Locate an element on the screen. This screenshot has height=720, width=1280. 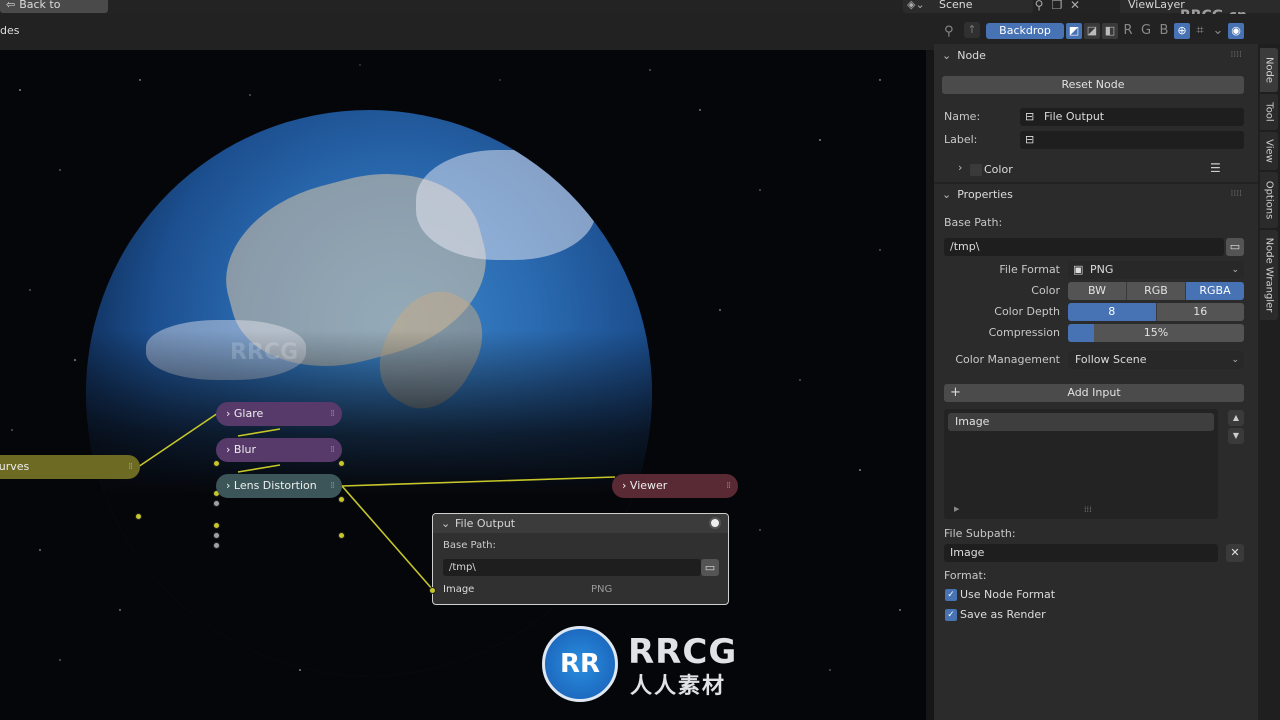
presets-list-icon: ☰ is located at coordinates (1215, 168).